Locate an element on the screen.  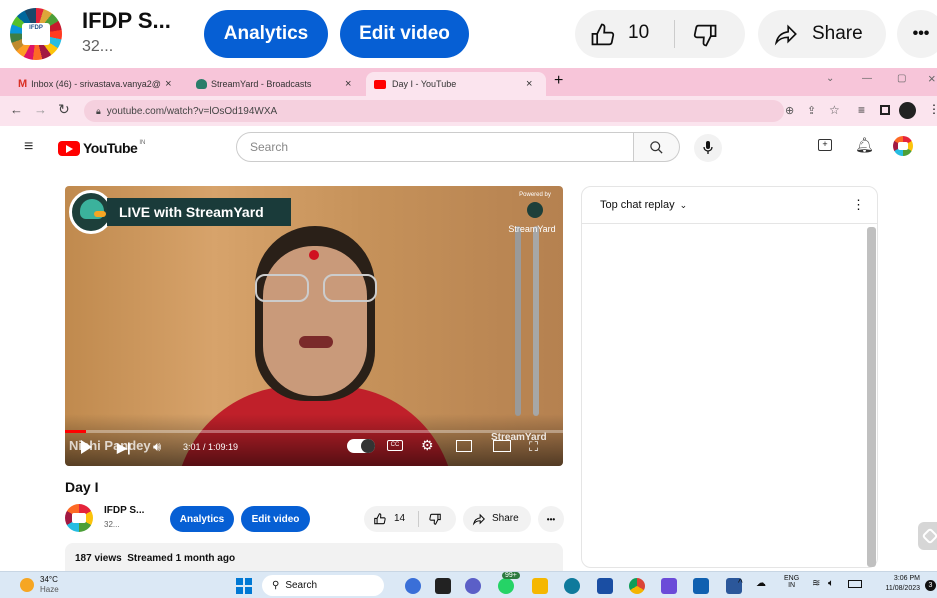
hamburger-menu-icon: ≡ is located at coordinates (28, 147).